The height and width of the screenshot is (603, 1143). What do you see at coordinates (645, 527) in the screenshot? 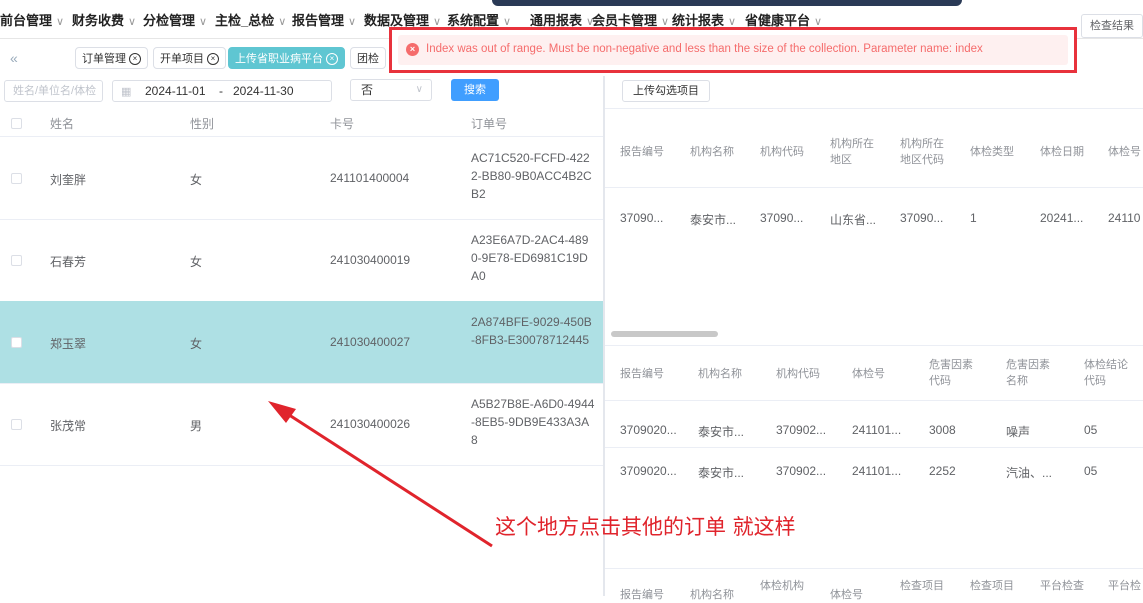
I see `annotation-text: 这个地方点击其他的订单 就这样` at bounding box center [645, 527].